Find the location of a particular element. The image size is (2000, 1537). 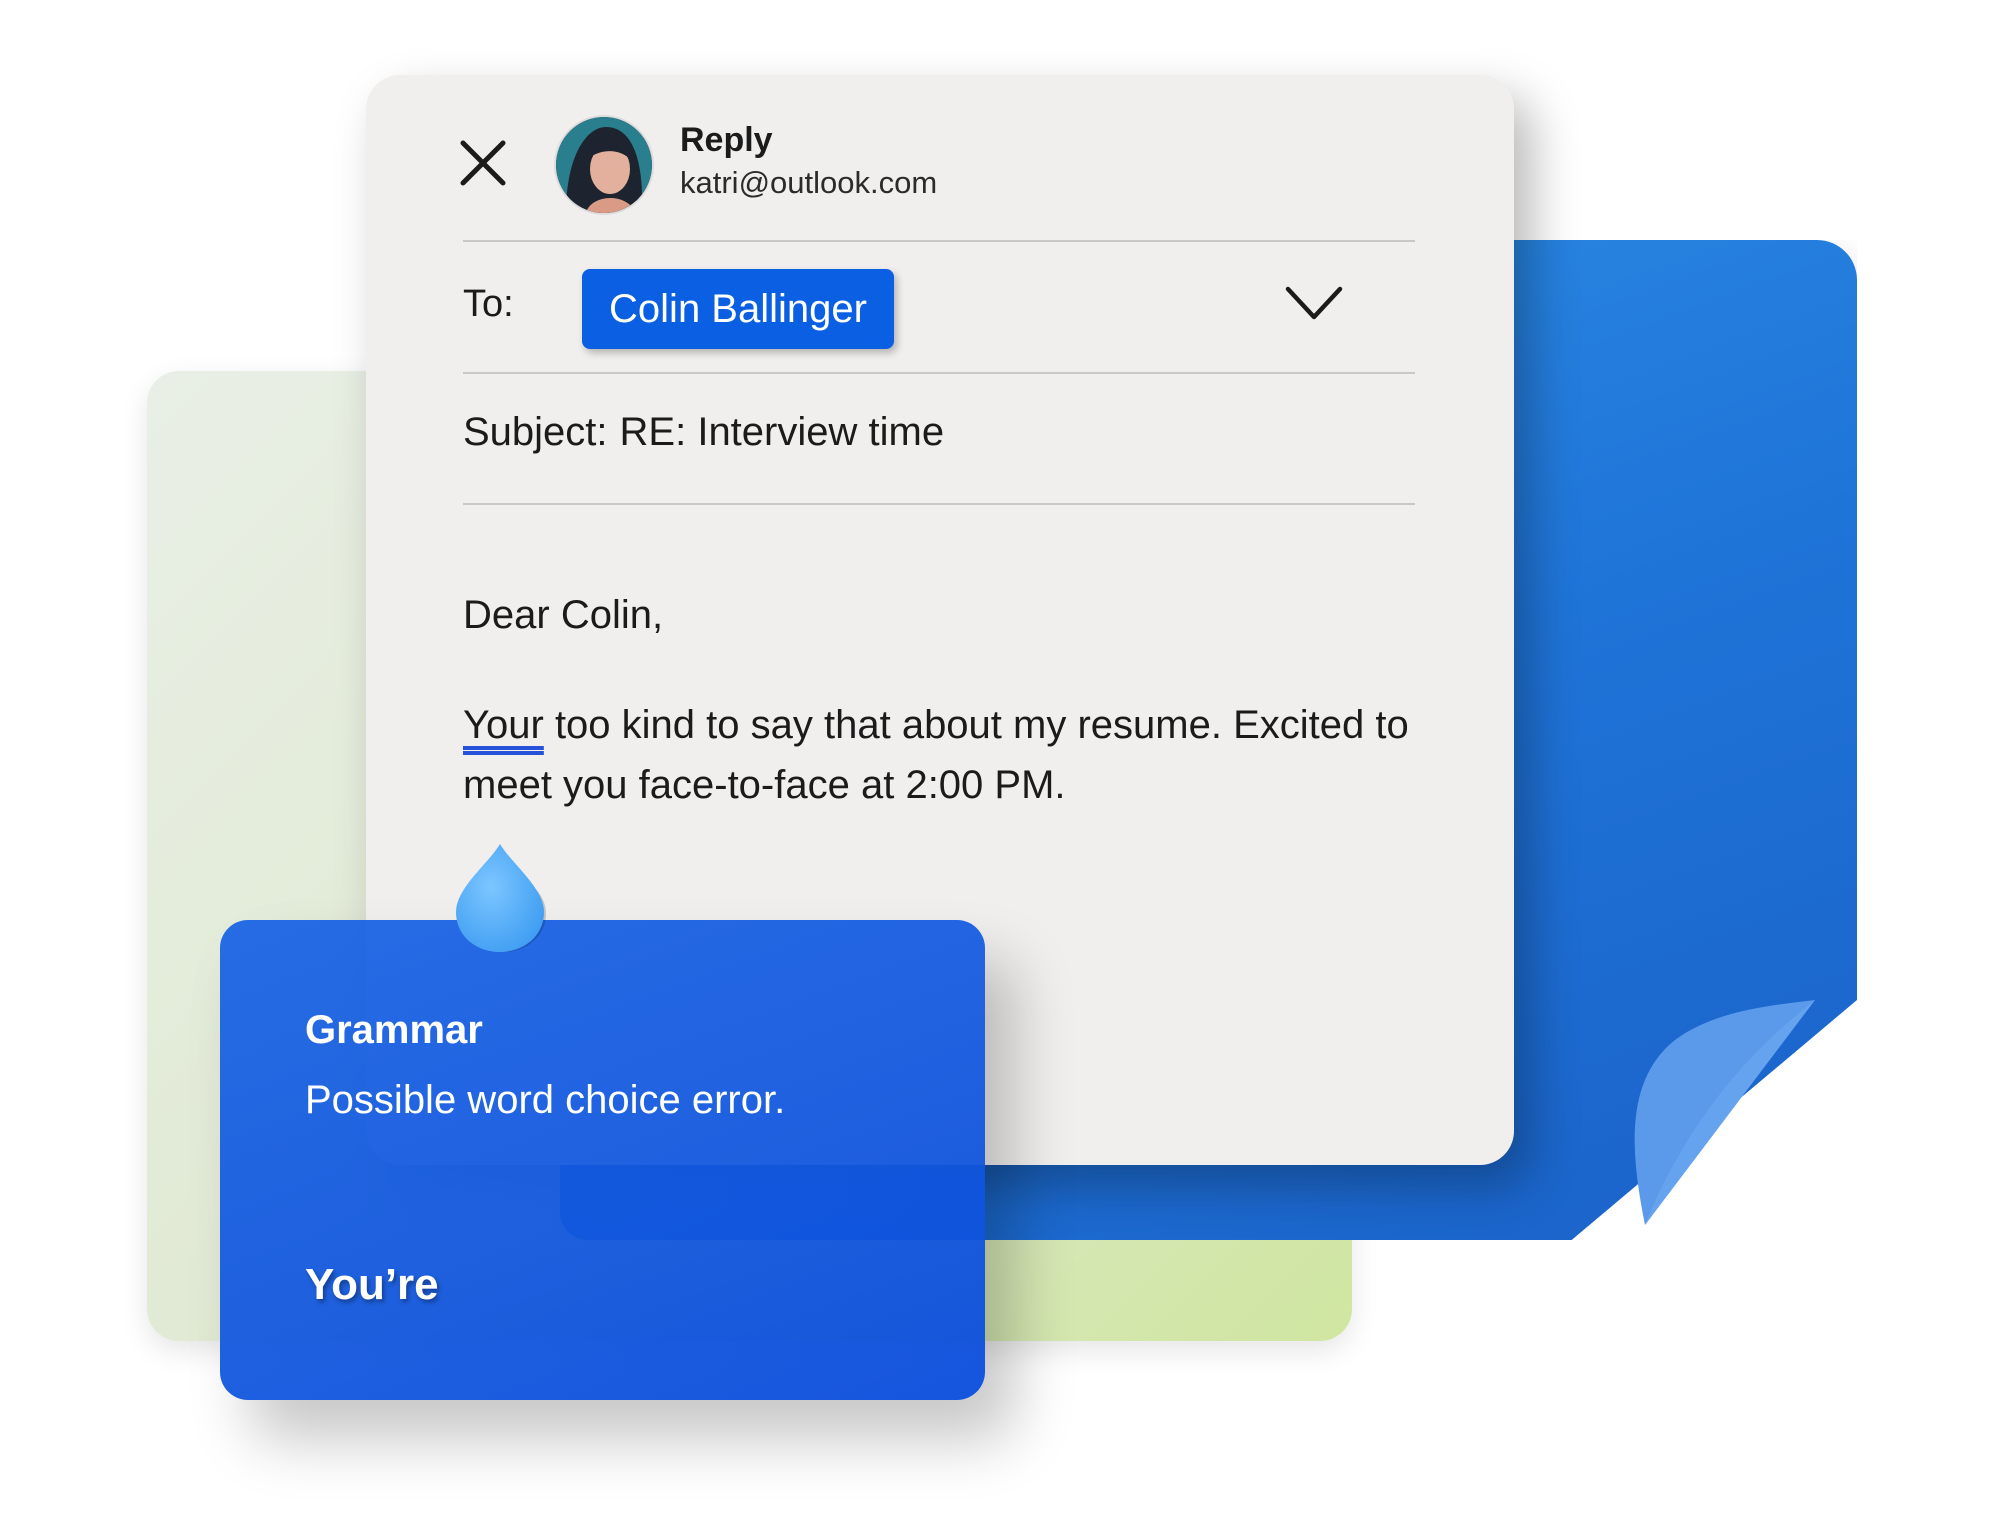

reply-title: Reply is located at coordinates (726, 140).